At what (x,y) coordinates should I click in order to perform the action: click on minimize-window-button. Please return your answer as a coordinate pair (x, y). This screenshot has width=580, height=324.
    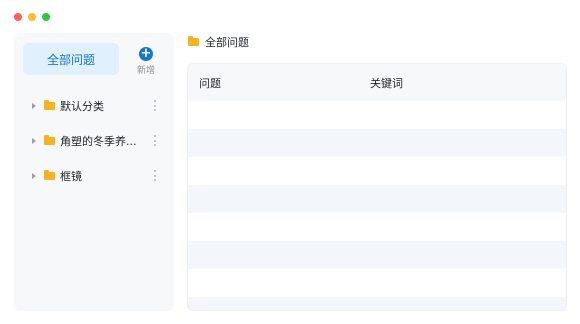
    Looking at the image, I should click on (32, 17).